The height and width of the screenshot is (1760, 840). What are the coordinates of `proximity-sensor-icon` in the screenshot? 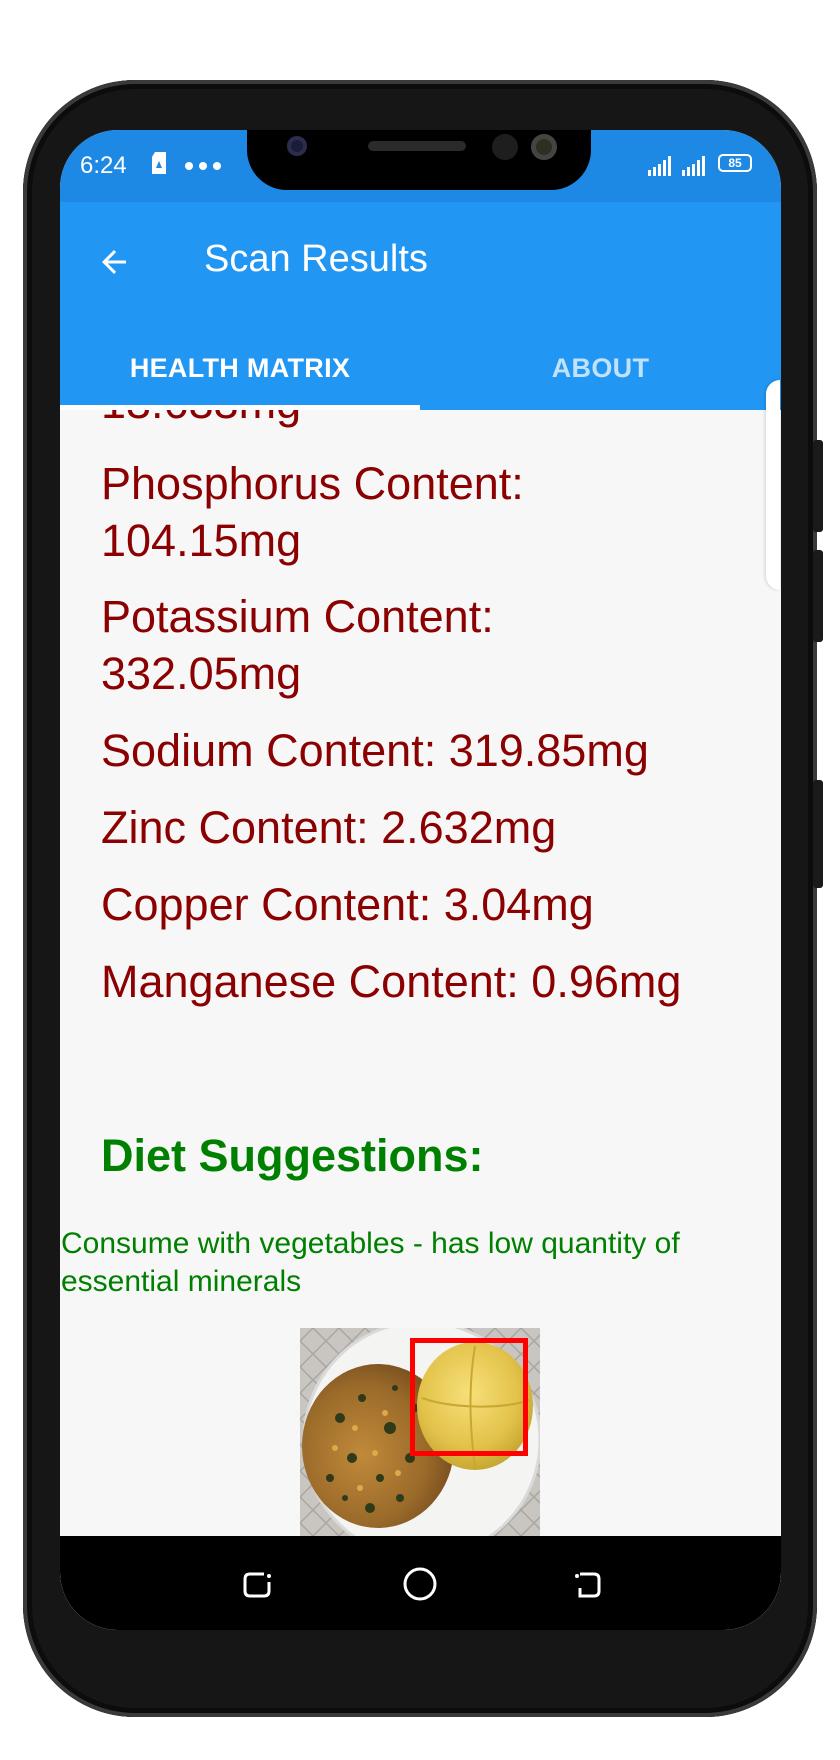 It's located at (505, 147).